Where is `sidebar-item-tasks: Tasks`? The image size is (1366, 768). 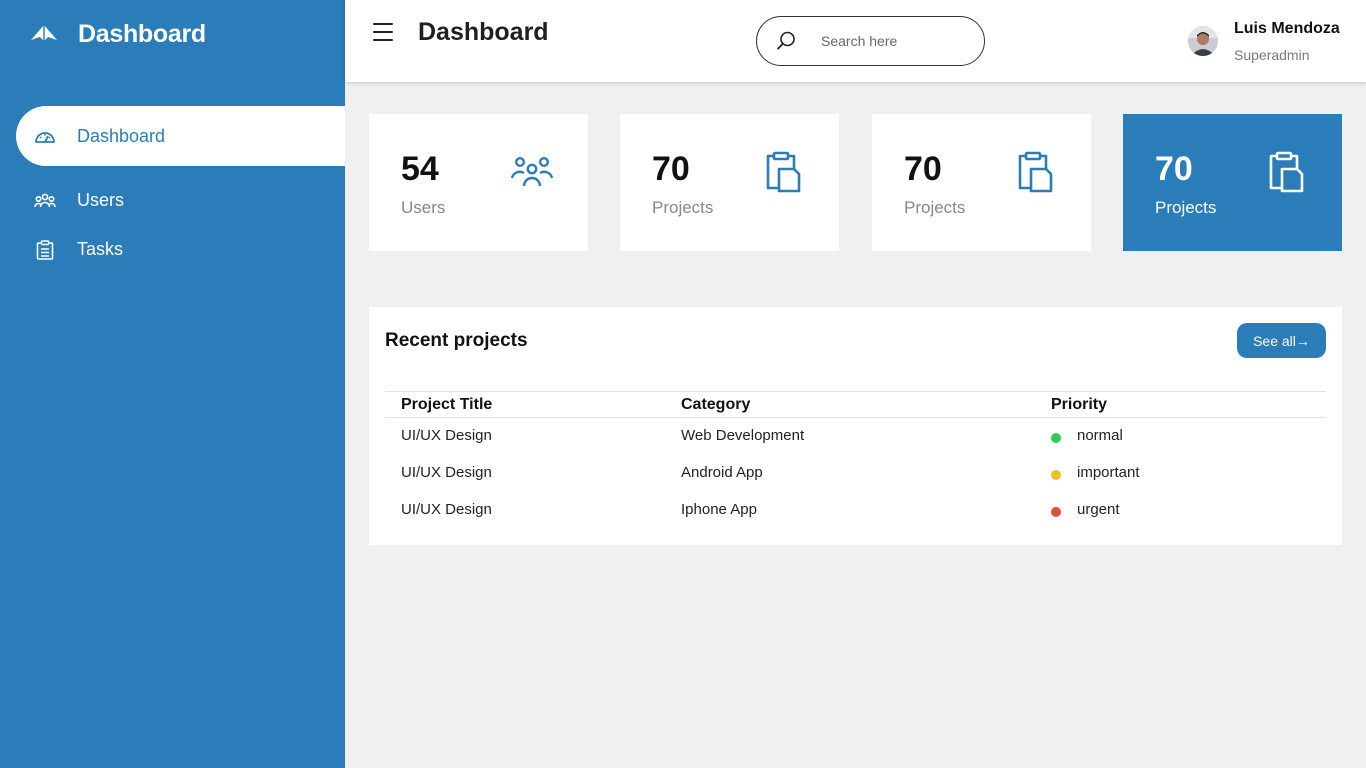 sidebar-item-tasks: Tasks is located at coordinates (180, 249).